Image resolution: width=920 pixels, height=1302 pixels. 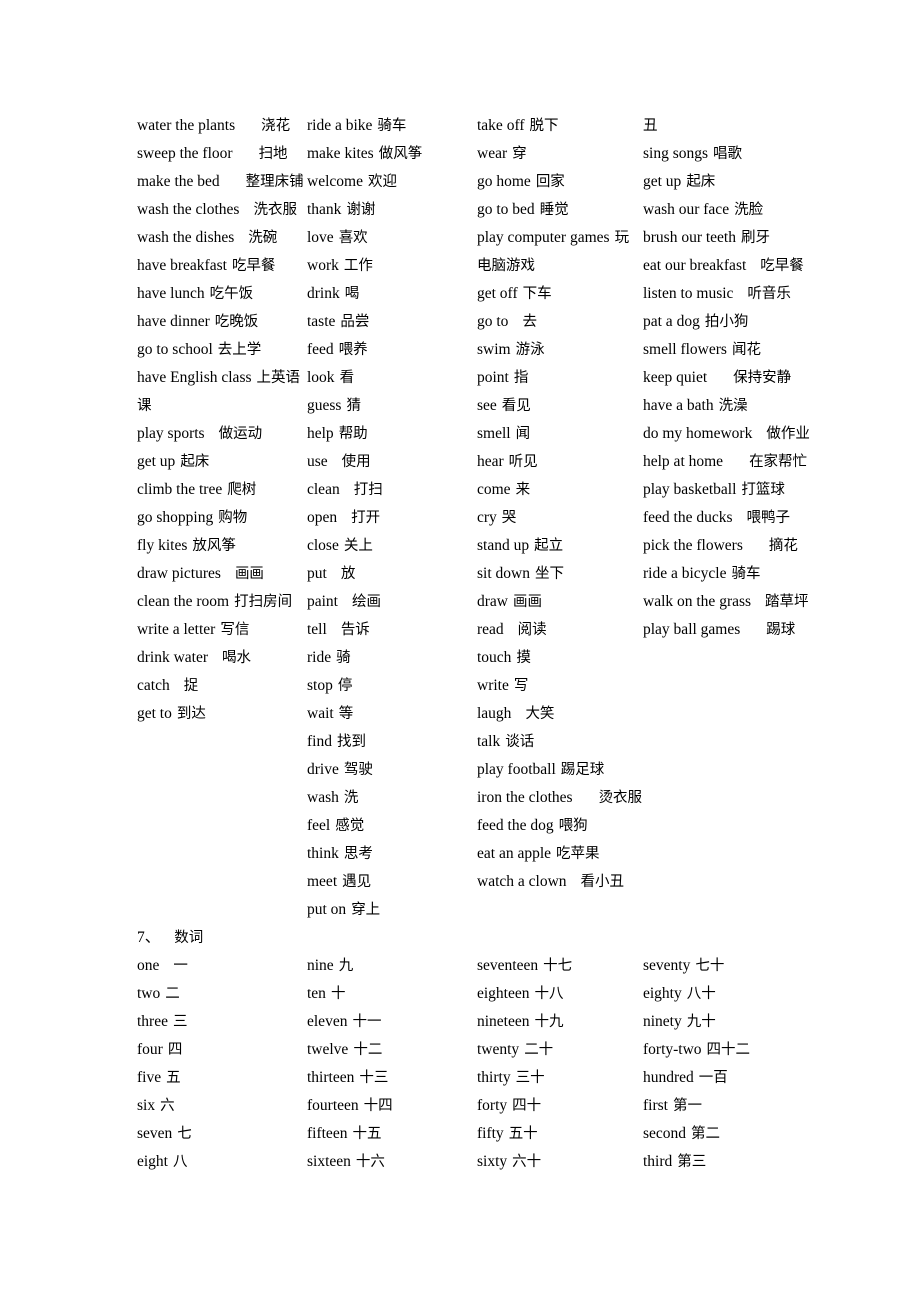 I want to click on vocabulary-entry-chinese: 骑车, so click(x=746, y=574).